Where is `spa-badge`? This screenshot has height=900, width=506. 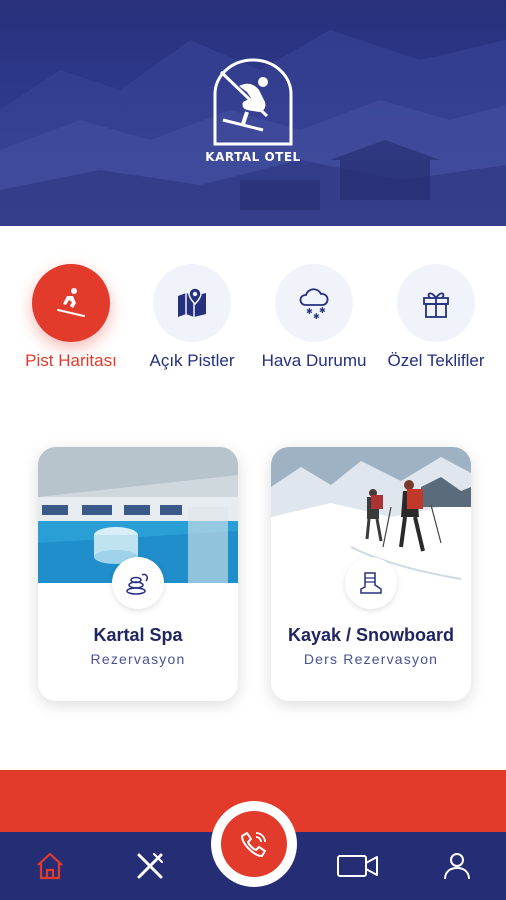
spa-badge is located at coordinates (138, 583).